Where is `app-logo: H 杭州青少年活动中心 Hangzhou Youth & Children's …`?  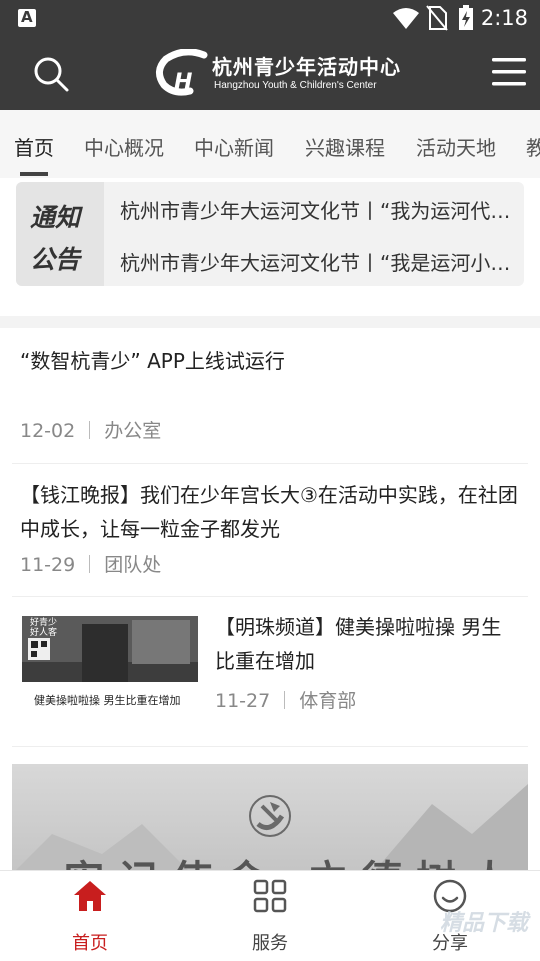
app-logo: H 杭州青少年活动中心 Hangzhou Youth & Children's … is located at coordinates (277, 74).